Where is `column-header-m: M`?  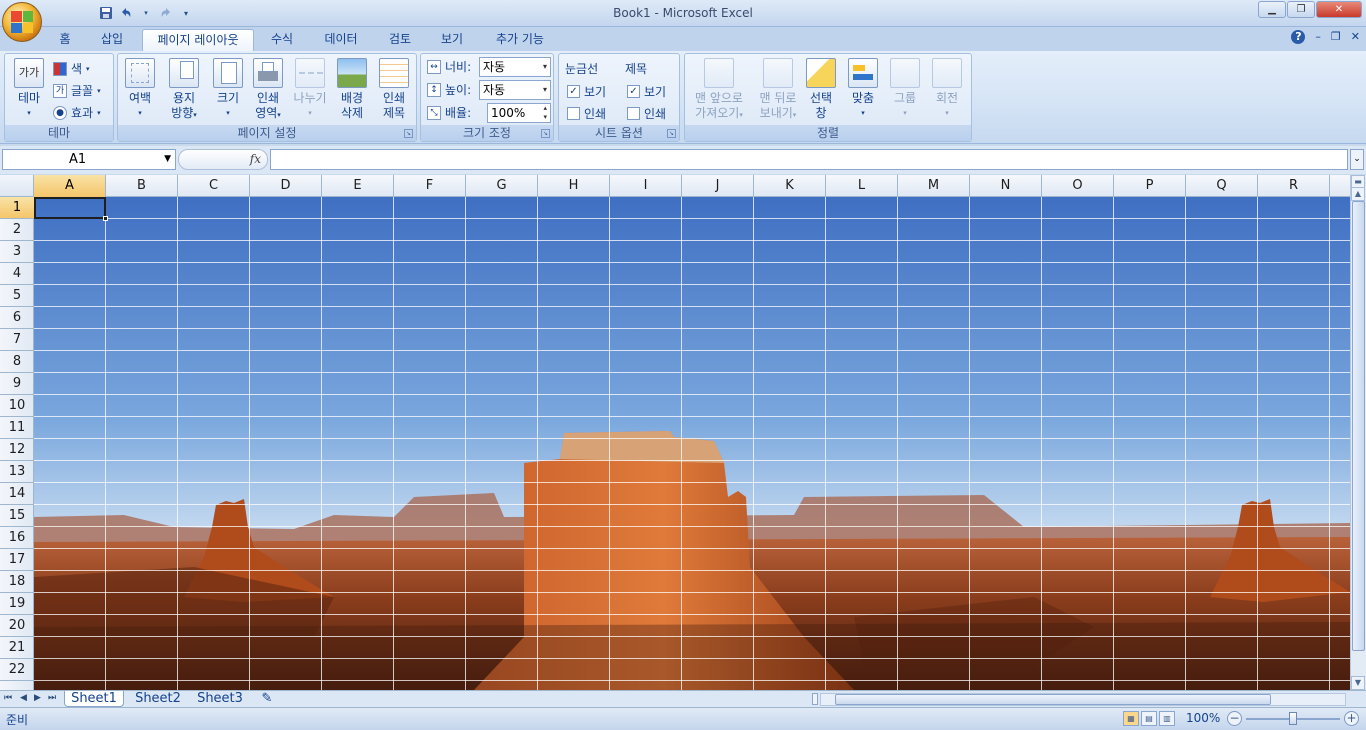 column-header-m: M is located at coordinates (934, 186).